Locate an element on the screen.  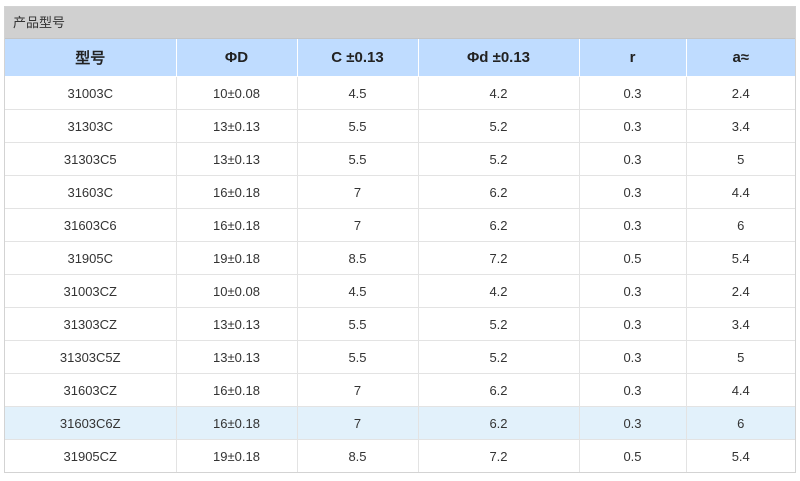
cell-model: 31303C is located at coordinates (91, 126).